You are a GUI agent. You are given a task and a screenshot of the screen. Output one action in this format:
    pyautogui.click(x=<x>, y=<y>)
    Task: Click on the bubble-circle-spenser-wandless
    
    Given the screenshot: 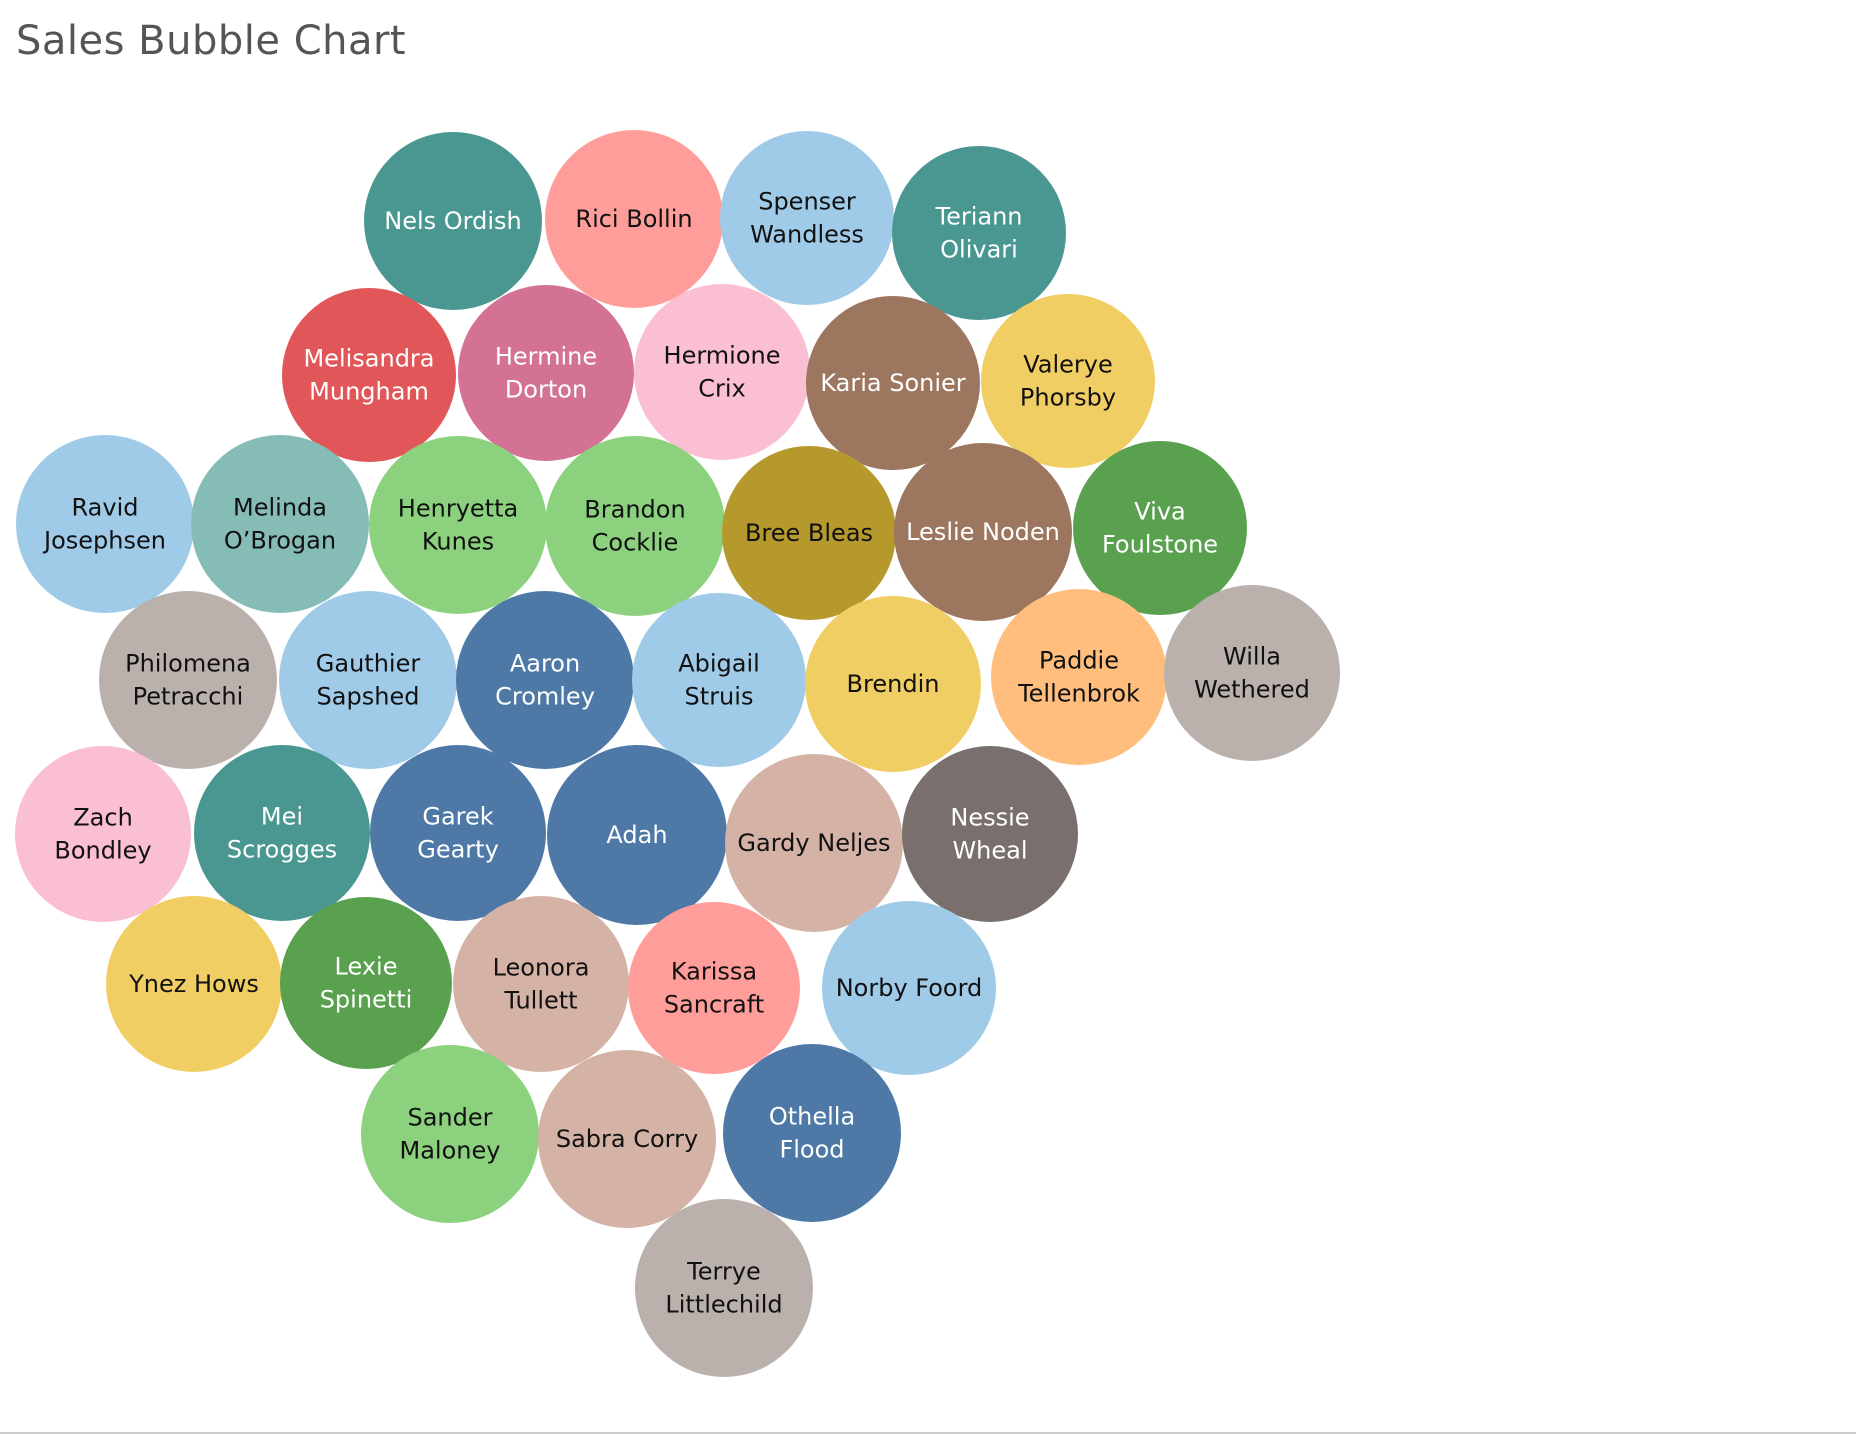 What is the action you would take?
    pyautogui.click(x=807, y=218)
    